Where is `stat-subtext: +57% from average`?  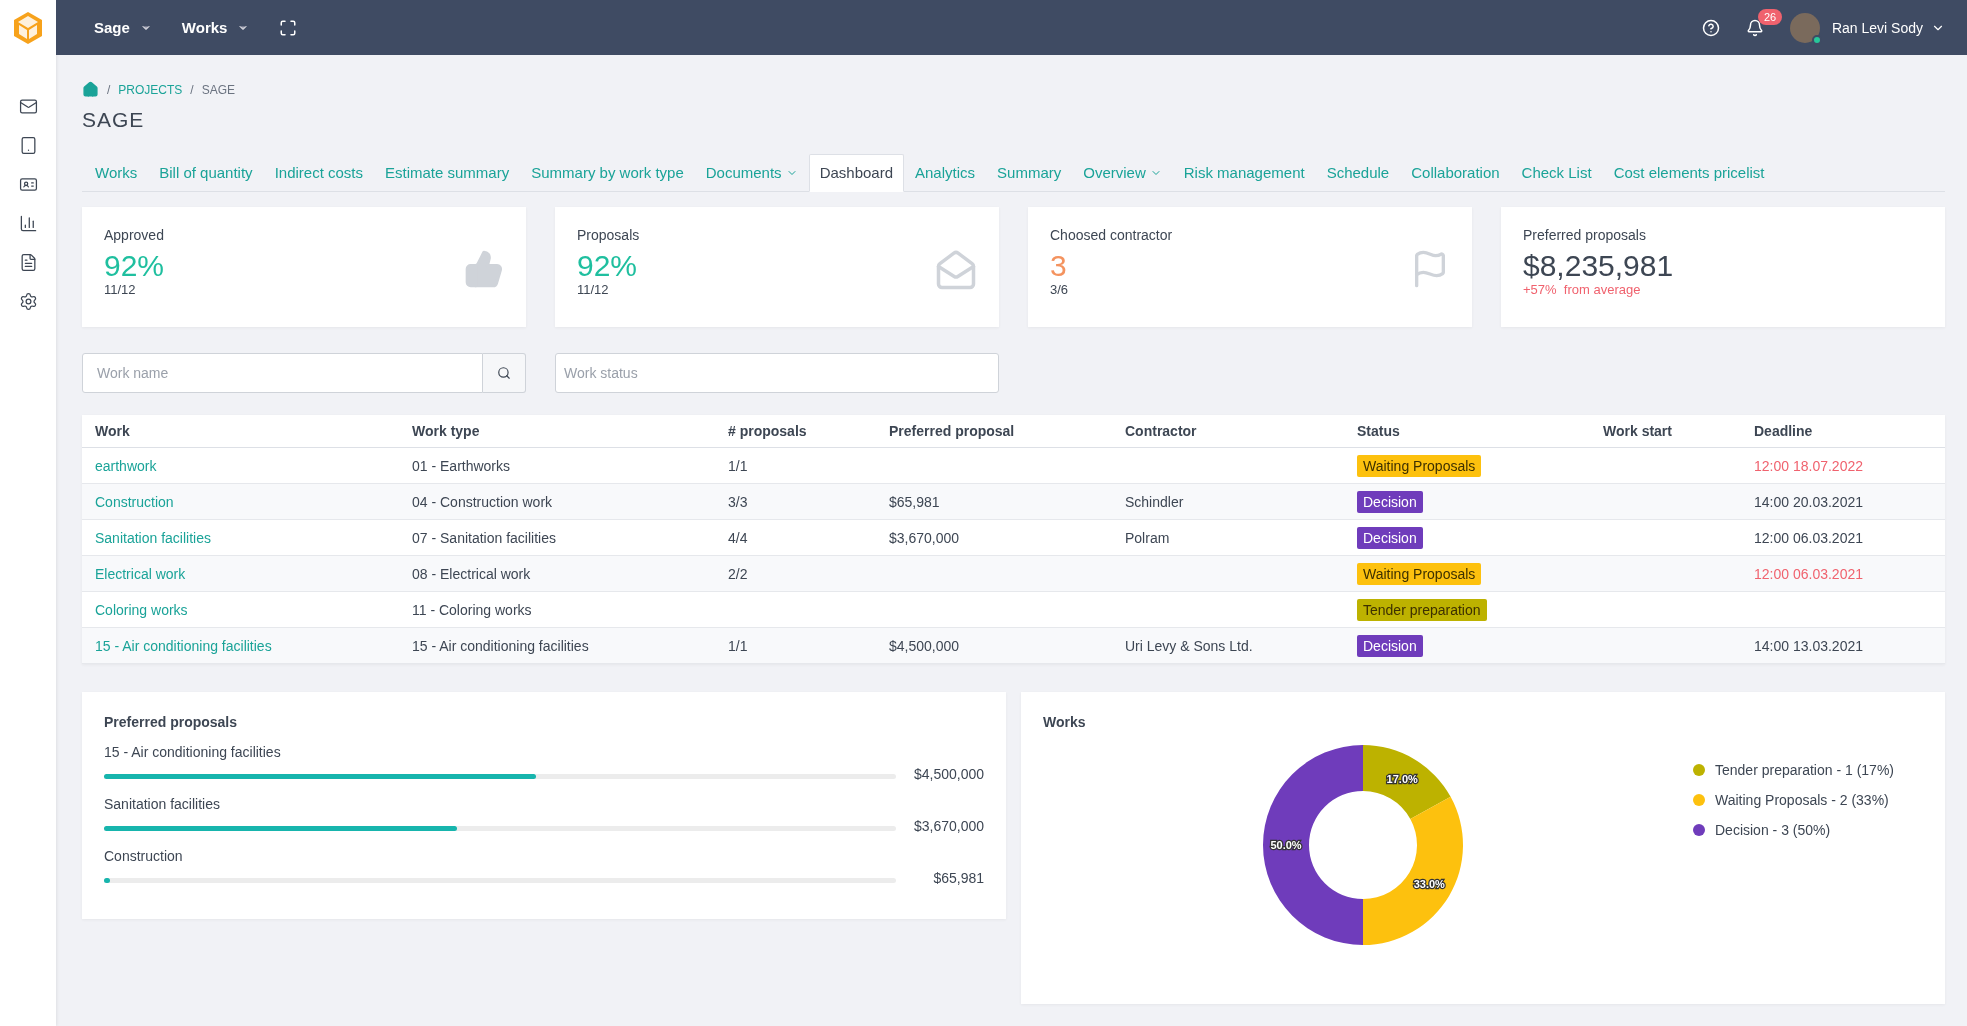 stat-subtext: +57% from average is located at coordinates (1582, 289).